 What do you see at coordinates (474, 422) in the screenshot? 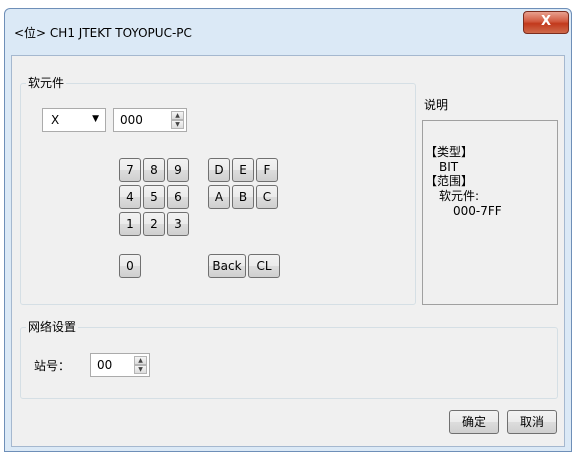
I see `ok-button: 确定` at bounding box center [474, 422].